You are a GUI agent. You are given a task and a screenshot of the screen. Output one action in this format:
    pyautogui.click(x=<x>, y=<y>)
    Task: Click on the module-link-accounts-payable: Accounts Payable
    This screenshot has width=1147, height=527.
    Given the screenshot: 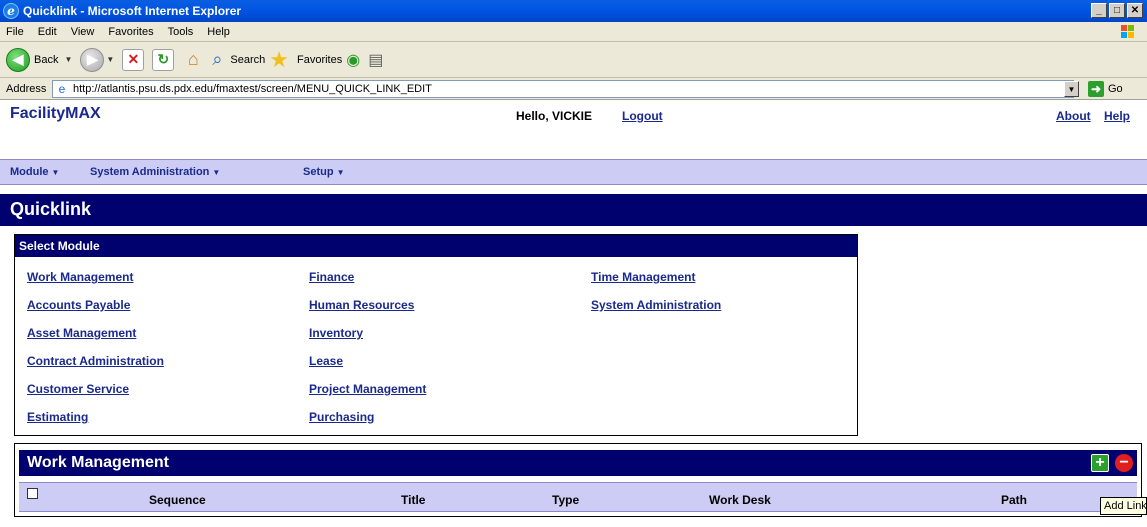 What is the action you would take?
    pyautogui.click(x=78, y=305)
    